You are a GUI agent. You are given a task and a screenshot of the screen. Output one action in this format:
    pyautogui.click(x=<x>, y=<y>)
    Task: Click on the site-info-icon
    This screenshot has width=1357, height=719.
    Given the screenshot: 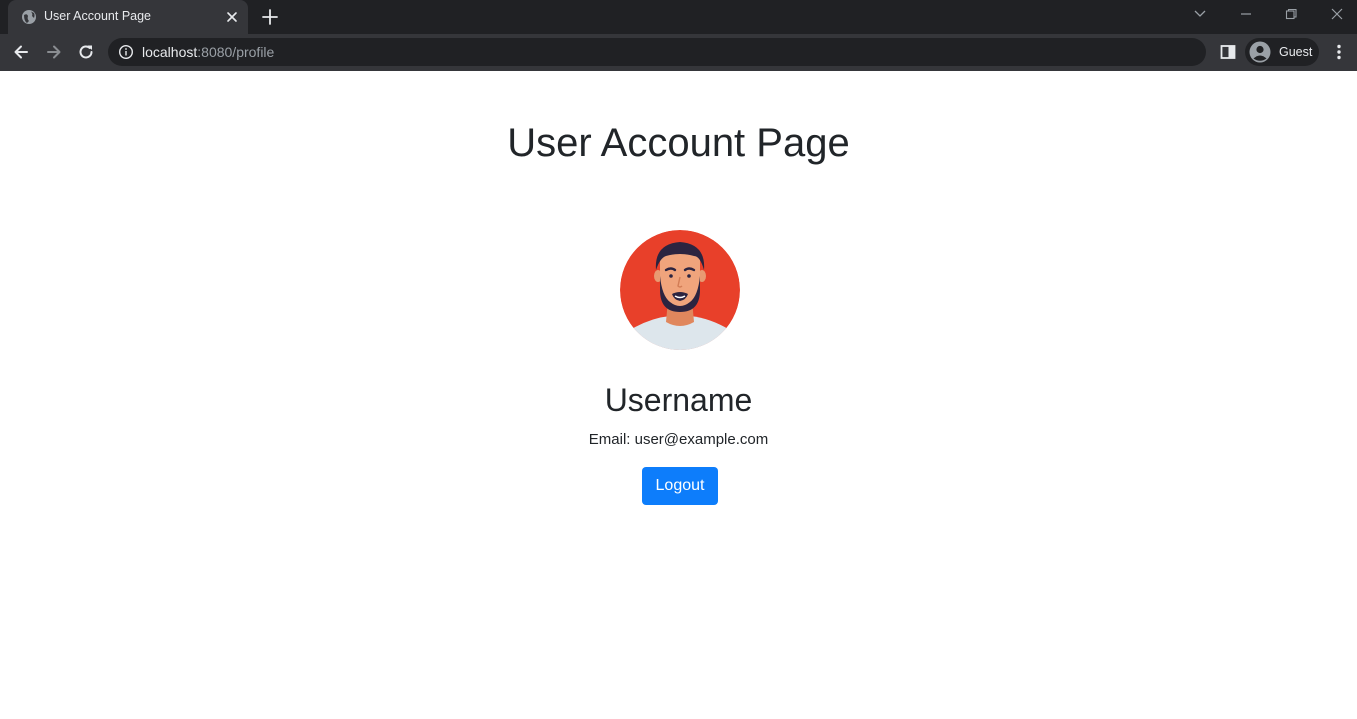 What is the action you would take?
    pyautogui.click(x=126, y=52)
    